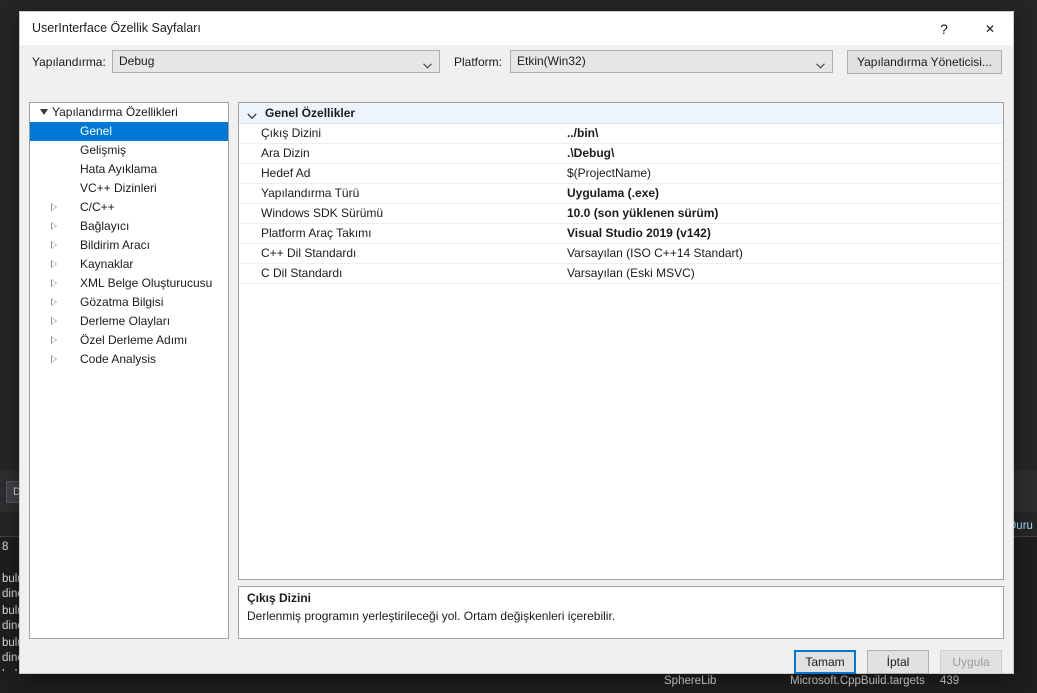  I want to click on property-row: Hedef Ad $(ProjectName), so click(621, 174).